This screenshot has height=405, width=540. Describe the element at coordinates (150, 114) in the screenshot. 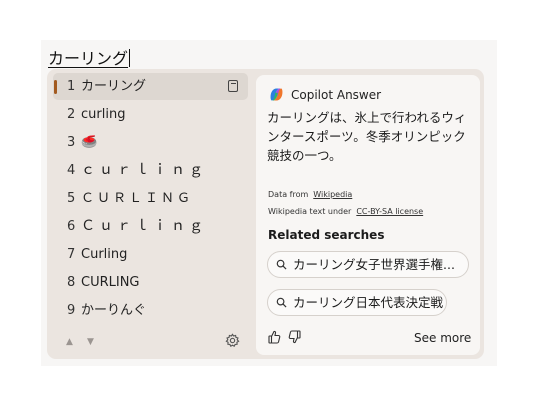

I see `candidate-2: 2 curling` at that location.